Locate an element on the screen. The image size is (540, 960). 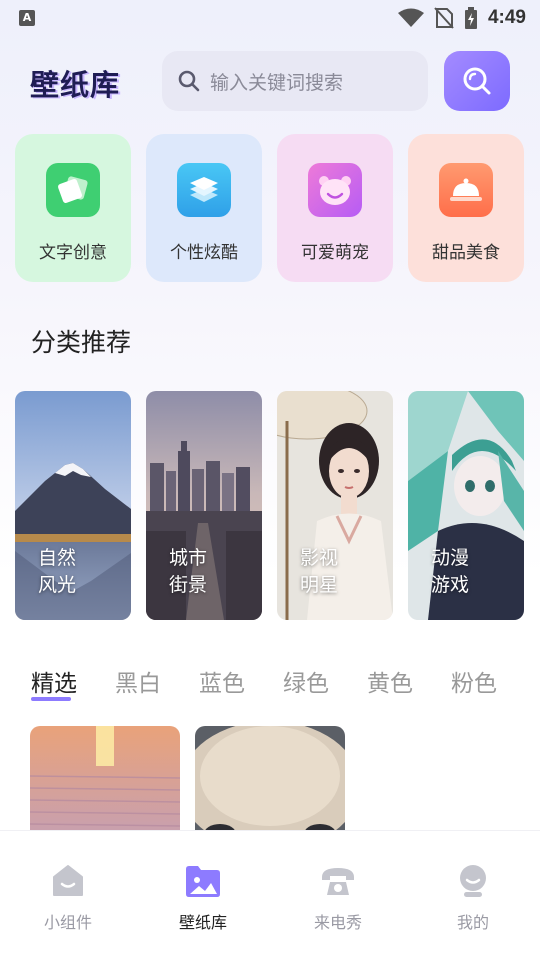
bottom-navigation: 小组件 壁纸库 来电秀 我的 is located at coordinates (270, 895).